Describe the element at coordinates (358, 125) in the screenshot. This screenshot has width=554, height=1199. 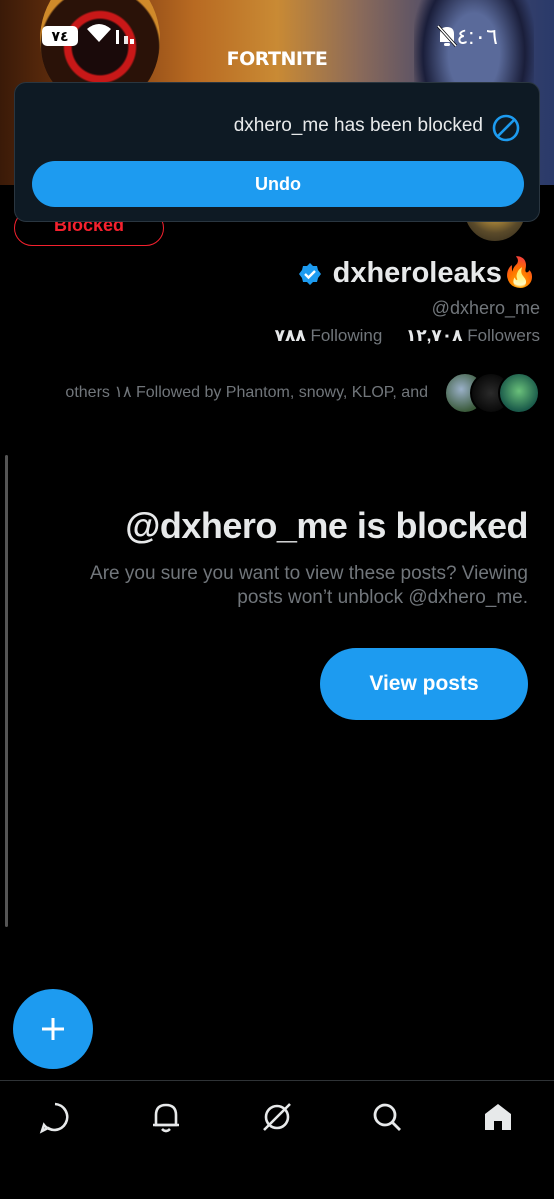
I see `toast-message: dxhero_me has been blocked` at that location.